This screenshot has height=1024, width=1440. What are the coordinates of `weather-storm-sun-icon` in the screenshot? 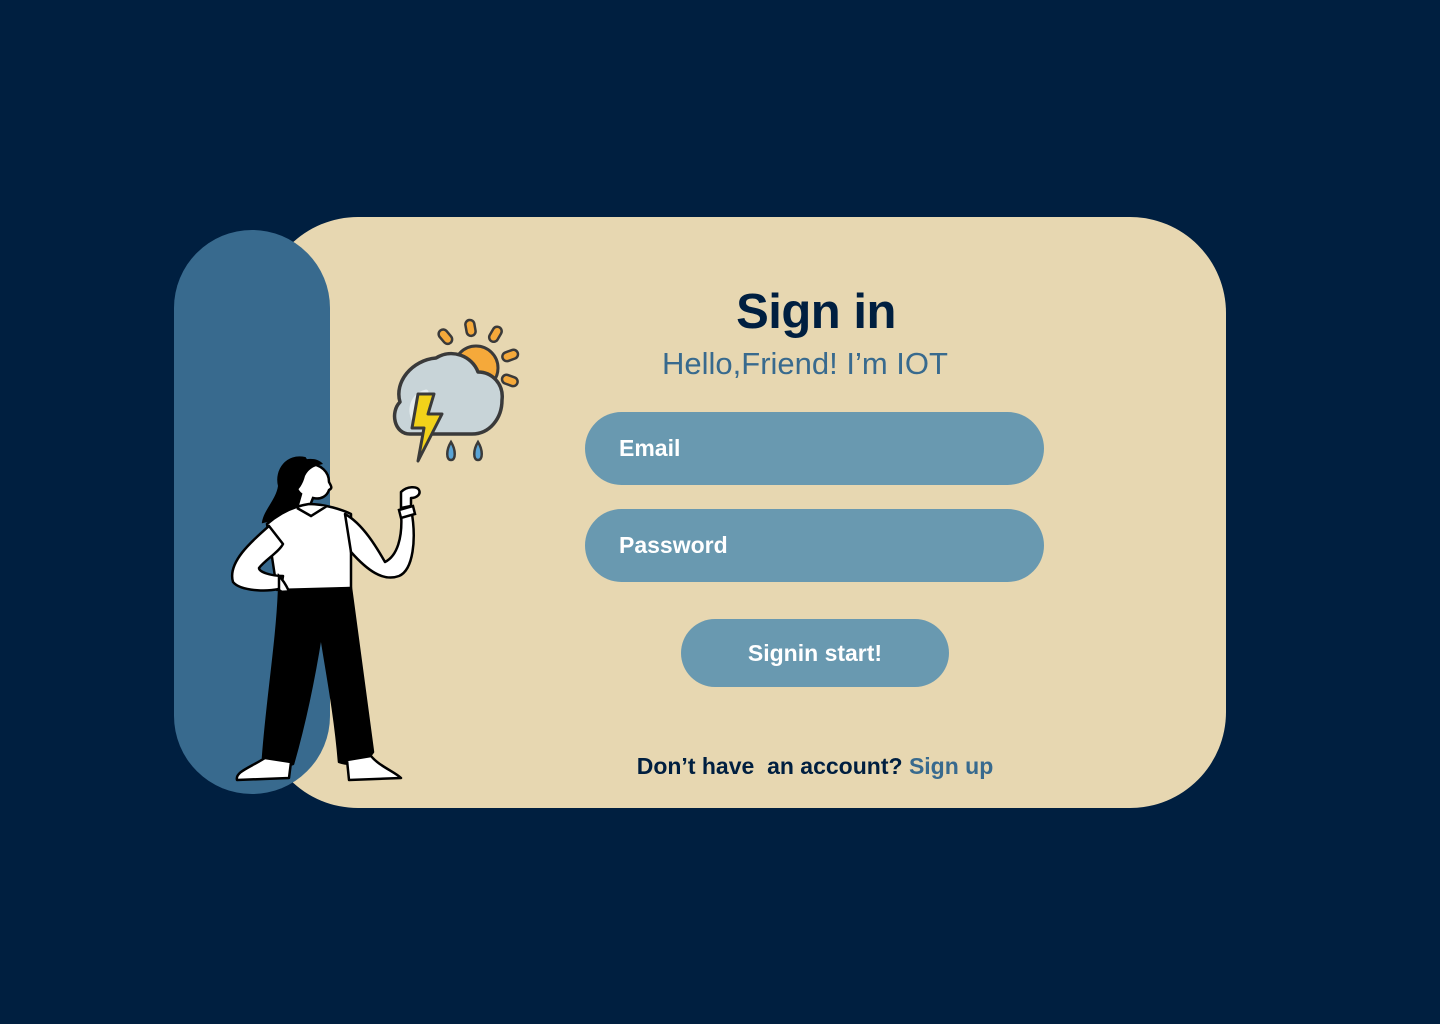 It's located at (456, 390).